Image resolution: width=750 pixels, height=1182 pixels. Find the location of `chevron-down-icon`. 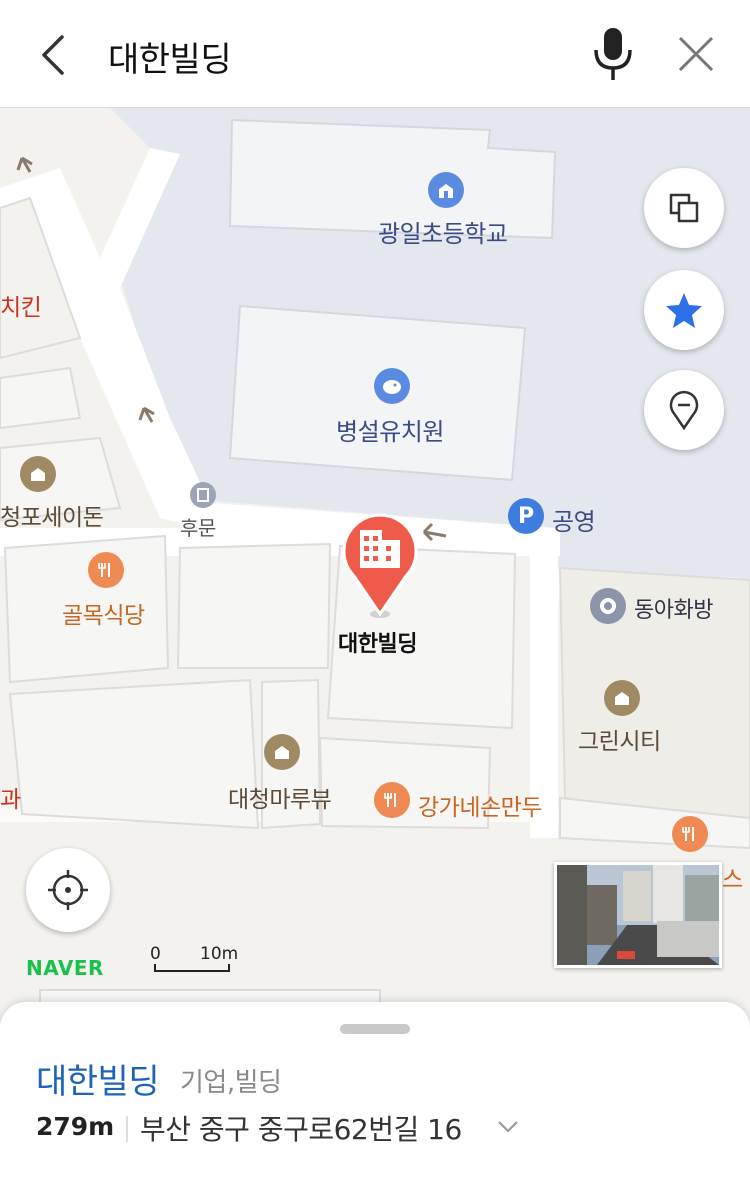

chevron-down-icon is located at coordinates (508, 1127).